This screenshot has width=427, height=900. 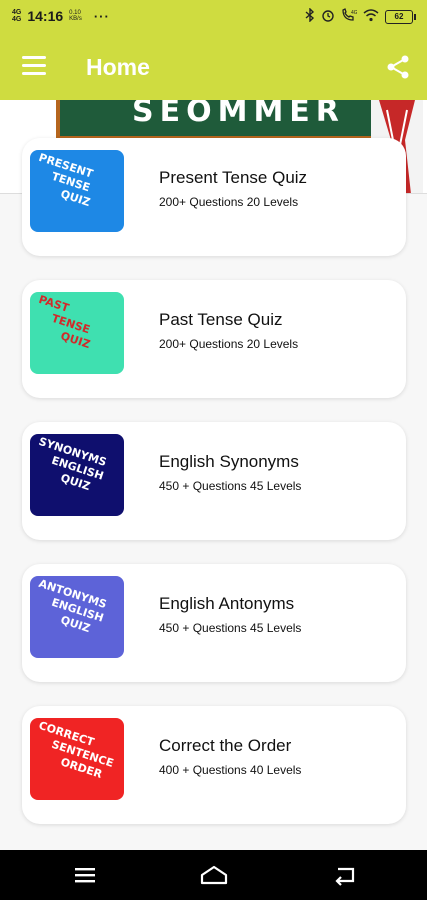 I want to click on alarm-icon, so click(x=328, y=16).